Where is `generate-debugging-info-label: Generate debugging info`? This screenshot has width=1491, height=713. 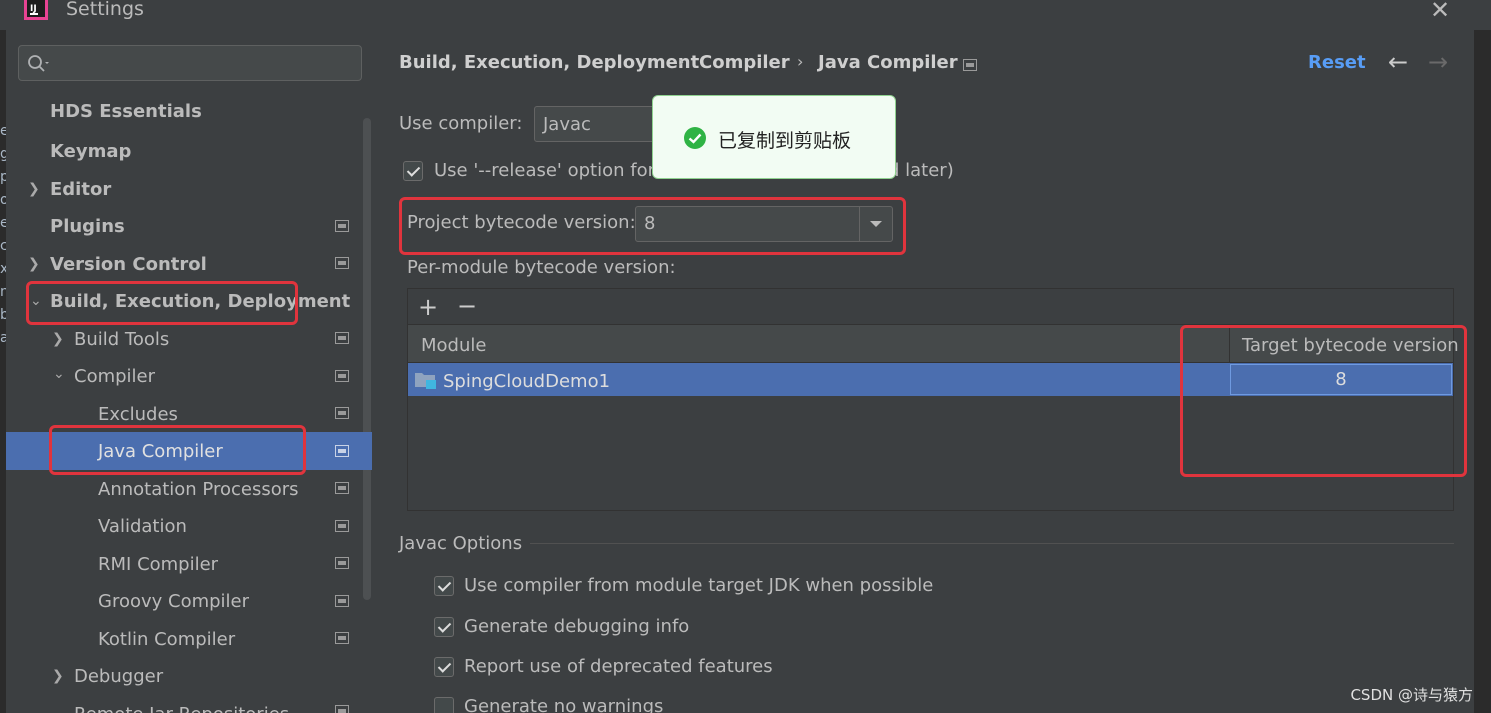
generate-debugging-info-label: Generate debugging info is located at coordinates (577, 626).